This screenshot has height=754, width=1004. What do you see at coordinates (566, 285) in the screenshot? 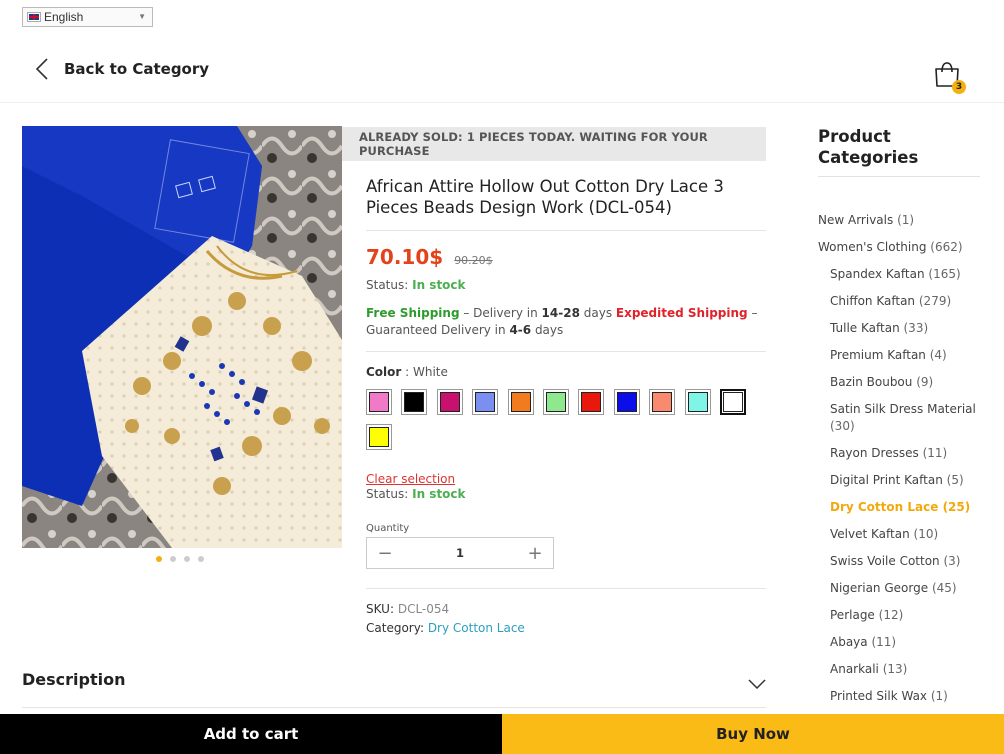
I see `stock-status: Status: In stock` at bounding box center [566, 285].